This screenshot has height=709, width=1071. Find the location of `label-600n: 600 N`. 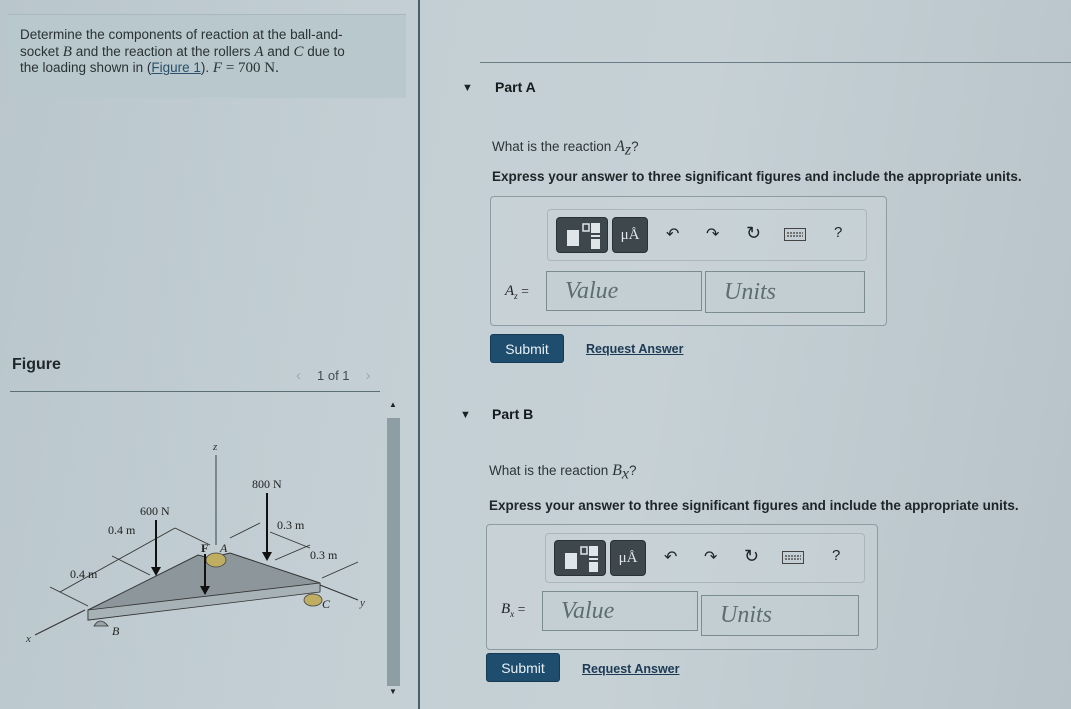

label-600n: 600 N is located at coordinates (155, 511).